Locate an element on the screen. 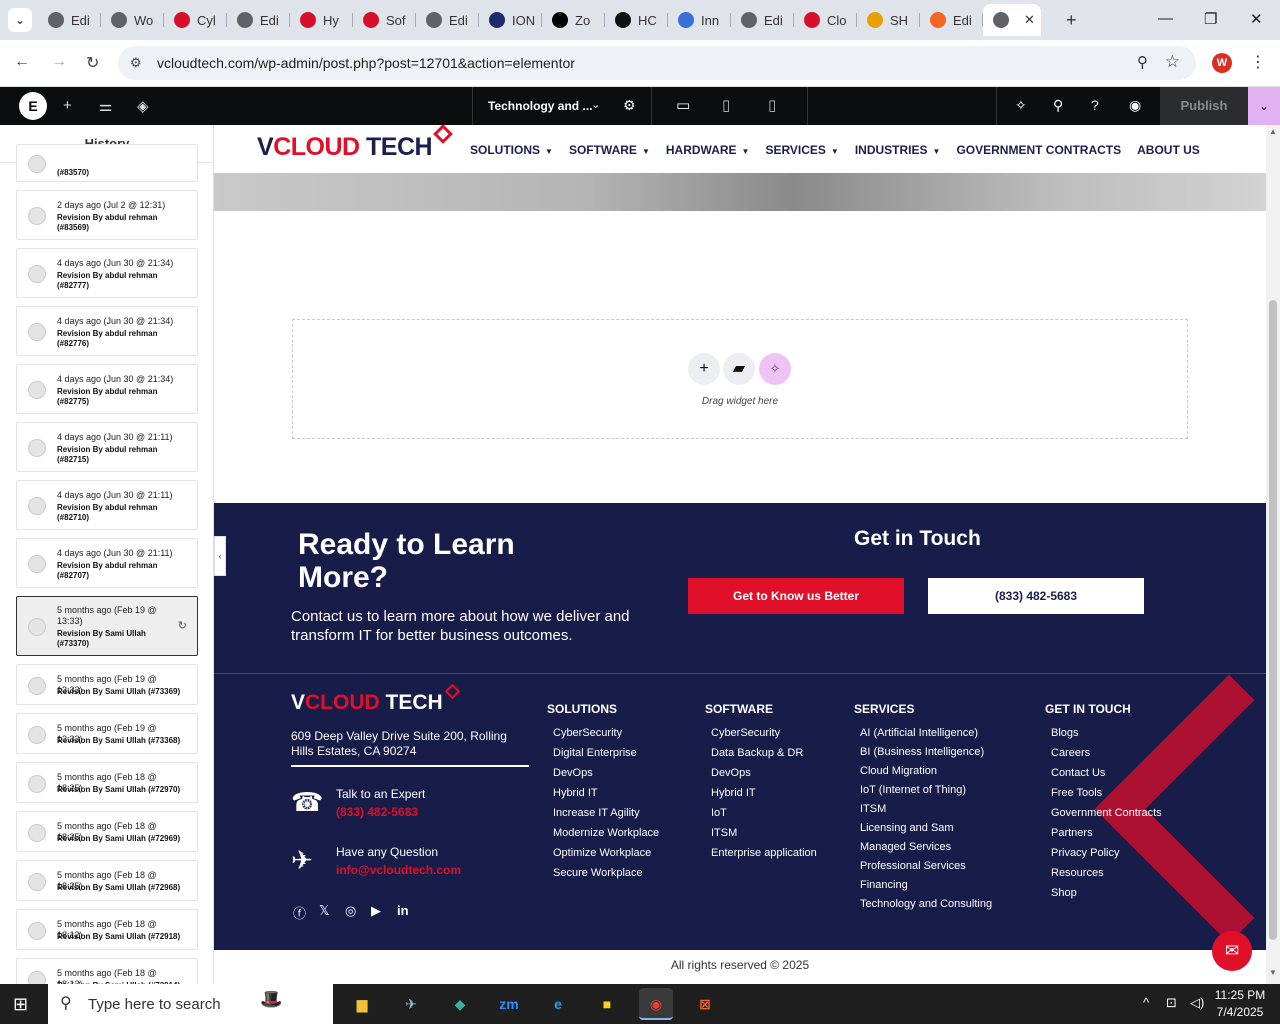 The image size is (1280, 1024). footer-link: Free Tools is located at coordinates (1106, 797).